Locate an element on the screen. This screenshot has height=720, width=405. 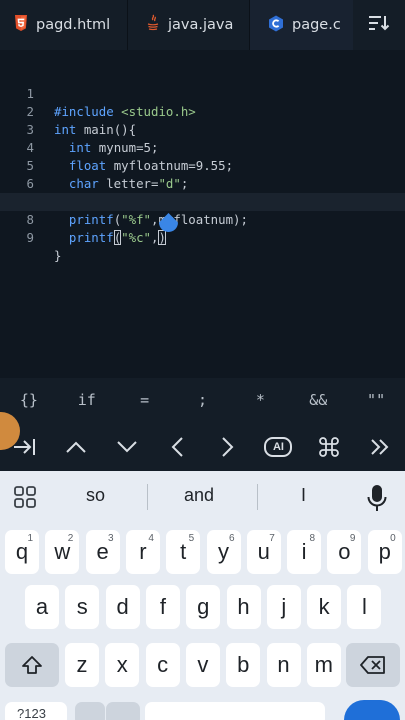
more-button is located at coordinates (379, 447).